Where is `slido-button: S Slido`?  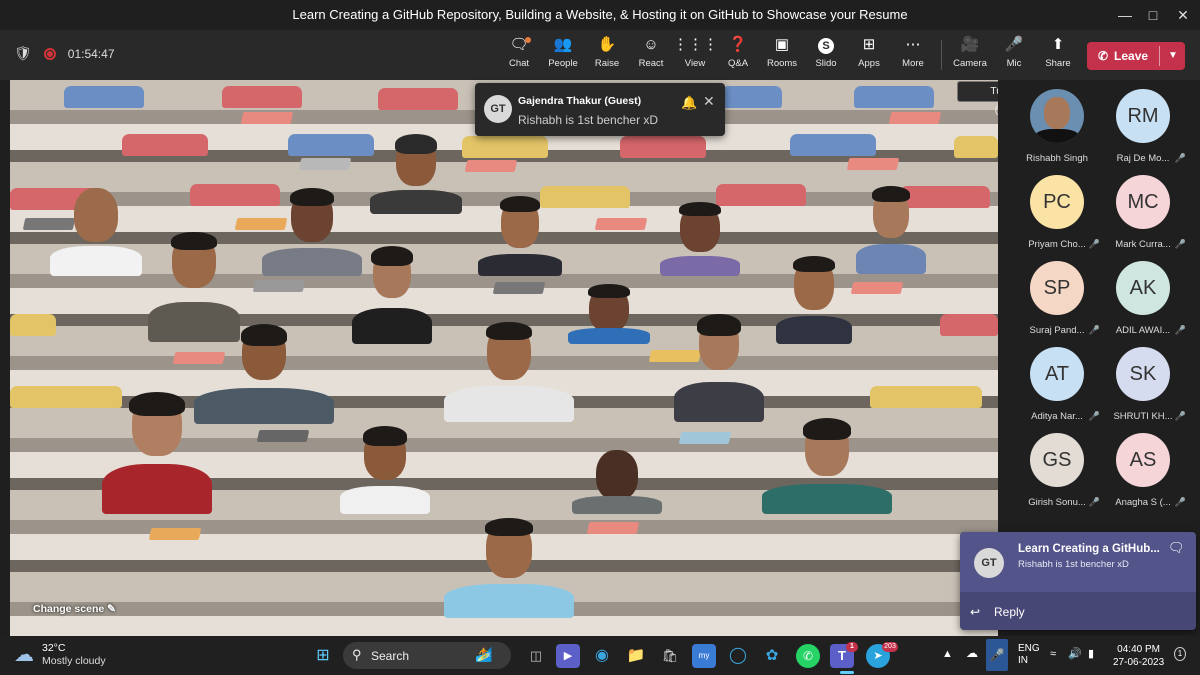 slido-button: S Slido is located at coordinates (826, 55).